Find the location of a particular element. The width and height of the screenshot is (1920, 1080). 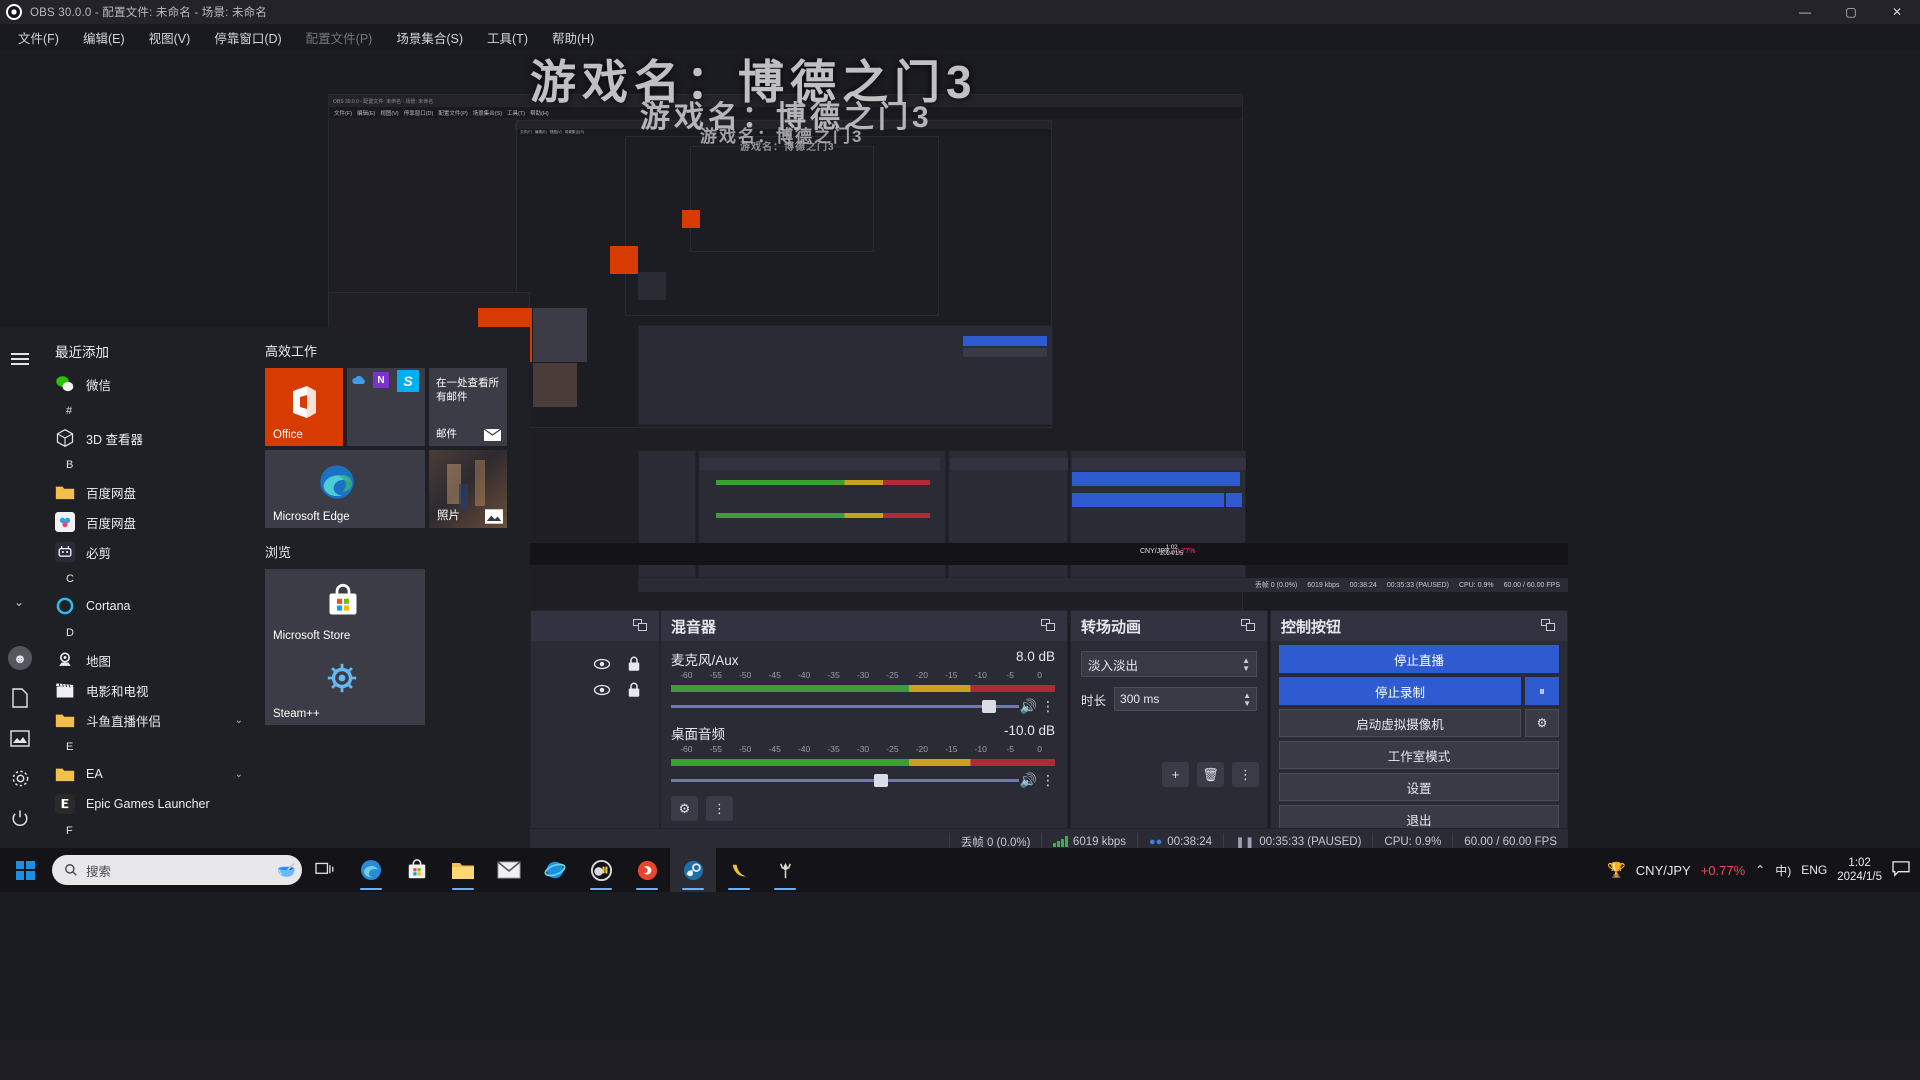

app-list-letter-D: D is located at coordinates (147, 633).